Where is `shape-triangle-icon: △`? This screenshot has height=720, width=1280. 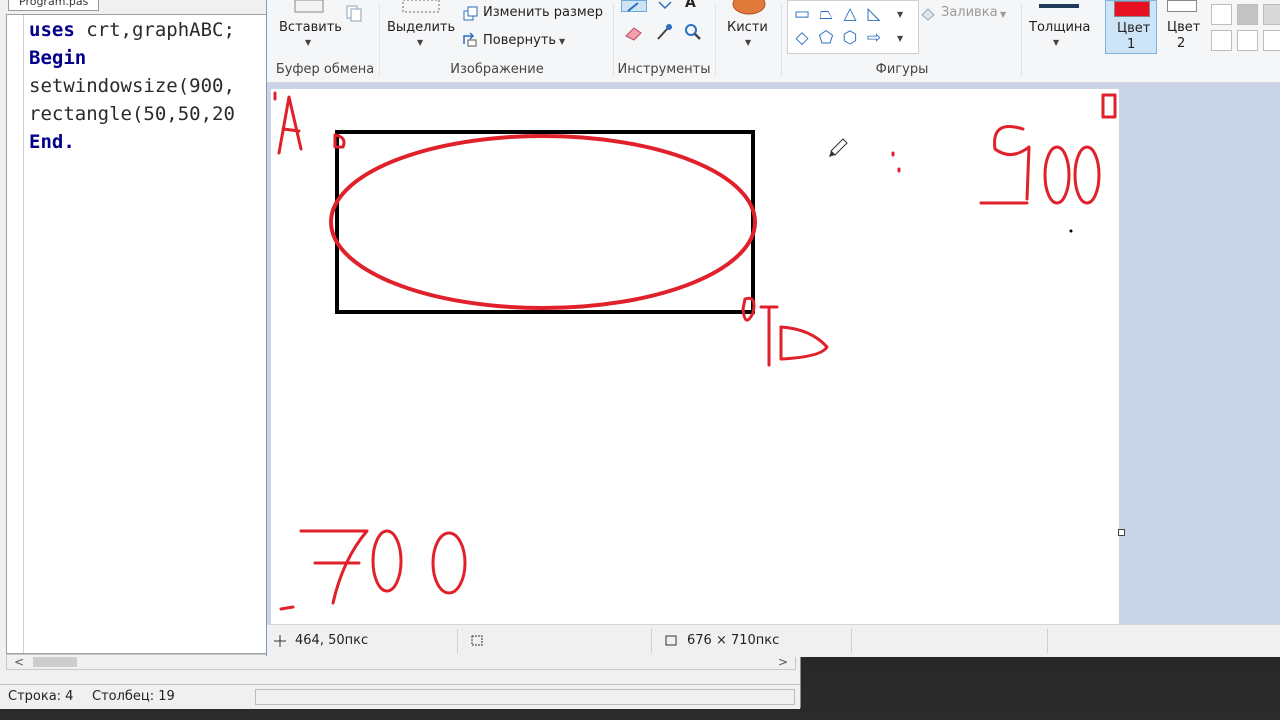 shape-triangle-icon: △ is located at coordinates (850, 14).